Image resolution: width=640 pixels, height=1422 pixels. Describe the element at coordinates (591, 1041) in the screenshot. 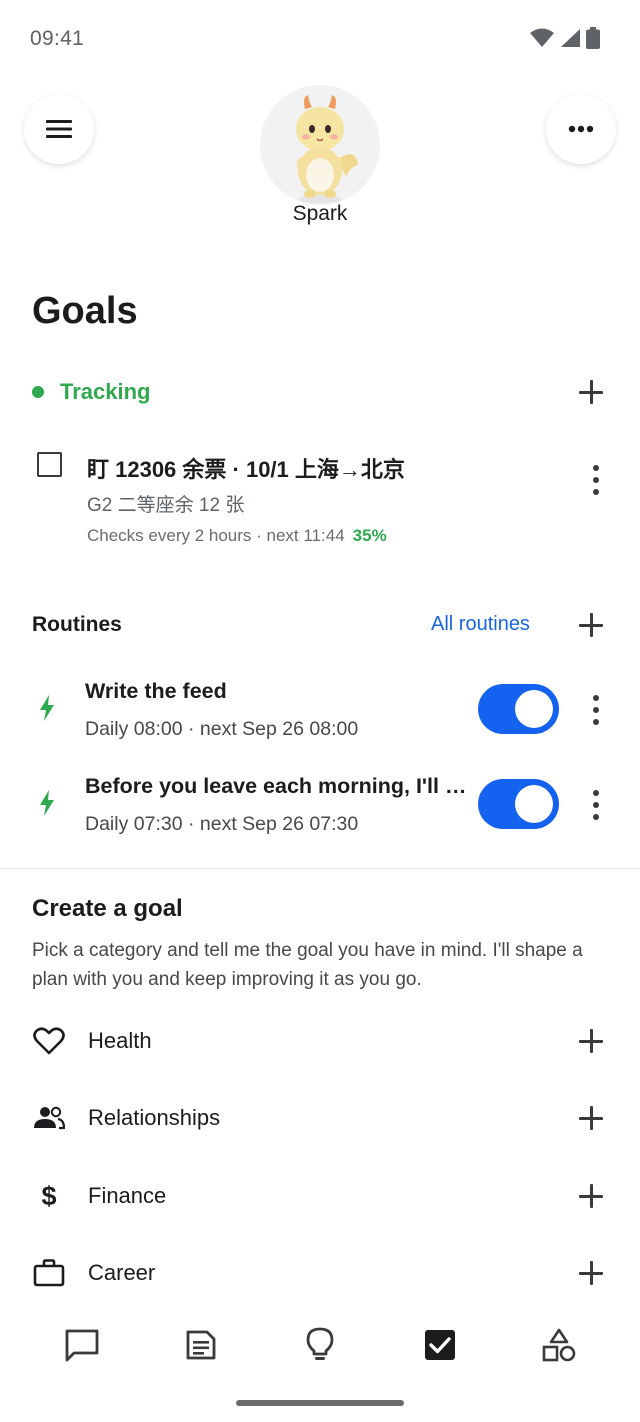

I see `add-health-goal-button` at that location.